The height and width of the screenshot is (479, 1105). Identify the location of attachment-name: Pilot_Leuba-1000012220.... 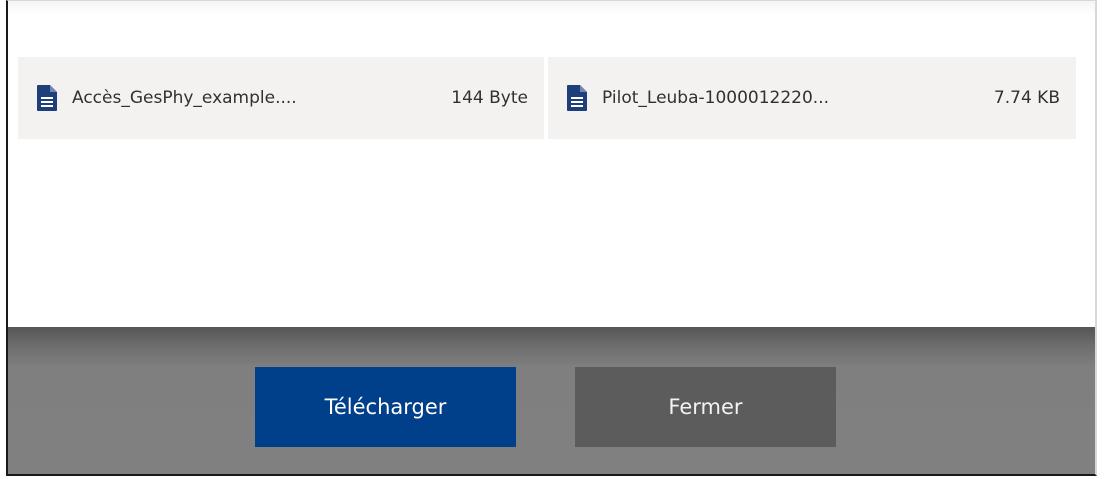
(716, 98).